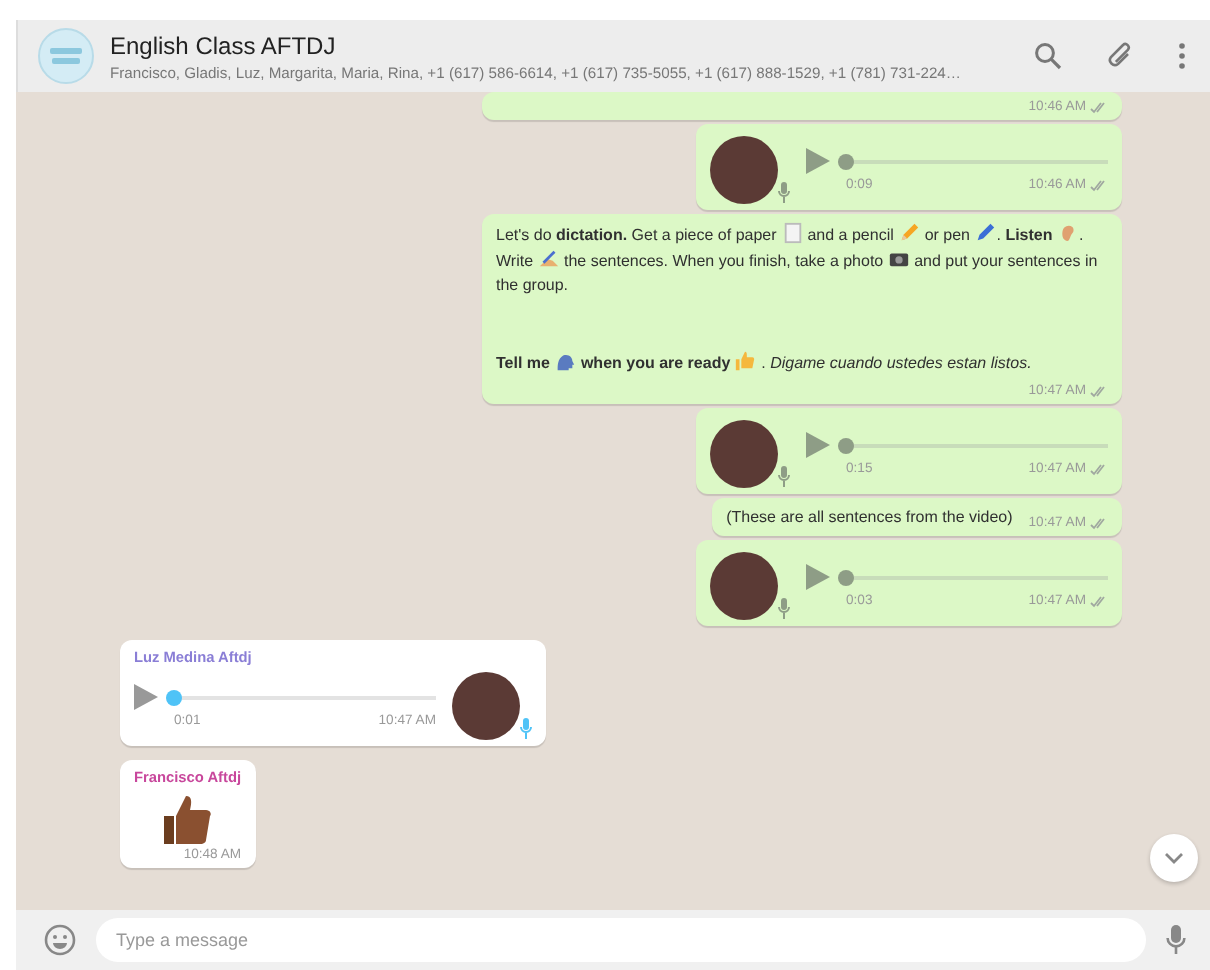 The image size is (1210, 970). I want to click on camera-icon, so click(898, 259).